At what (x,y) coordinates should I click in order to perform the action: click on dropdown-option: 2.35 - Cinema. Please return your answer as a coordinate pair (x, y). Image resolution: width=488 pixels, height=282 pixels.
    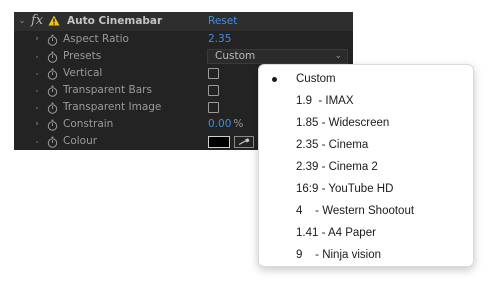
    Looking at the image, I should click on (367, 145).